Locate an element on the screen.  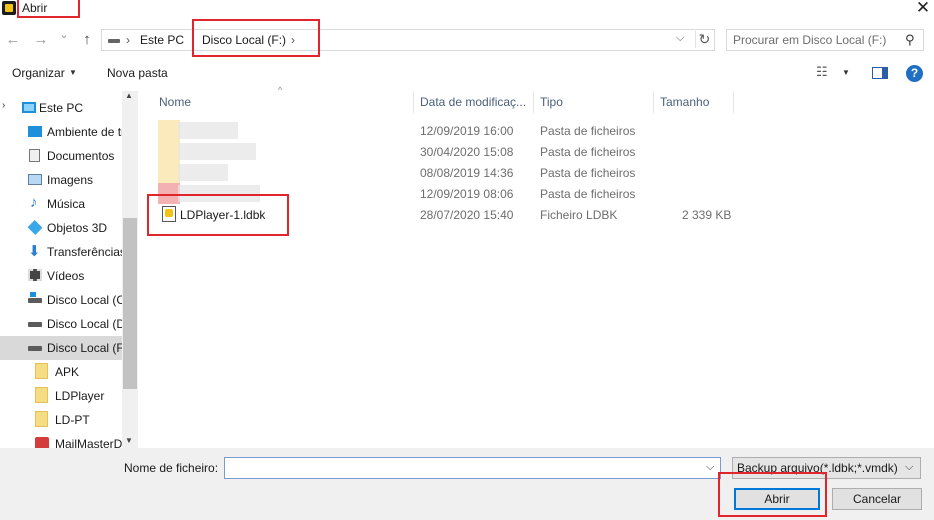
nav-item-disco-local-d: Disco Local (D:) is located at coordinates (61, 324).